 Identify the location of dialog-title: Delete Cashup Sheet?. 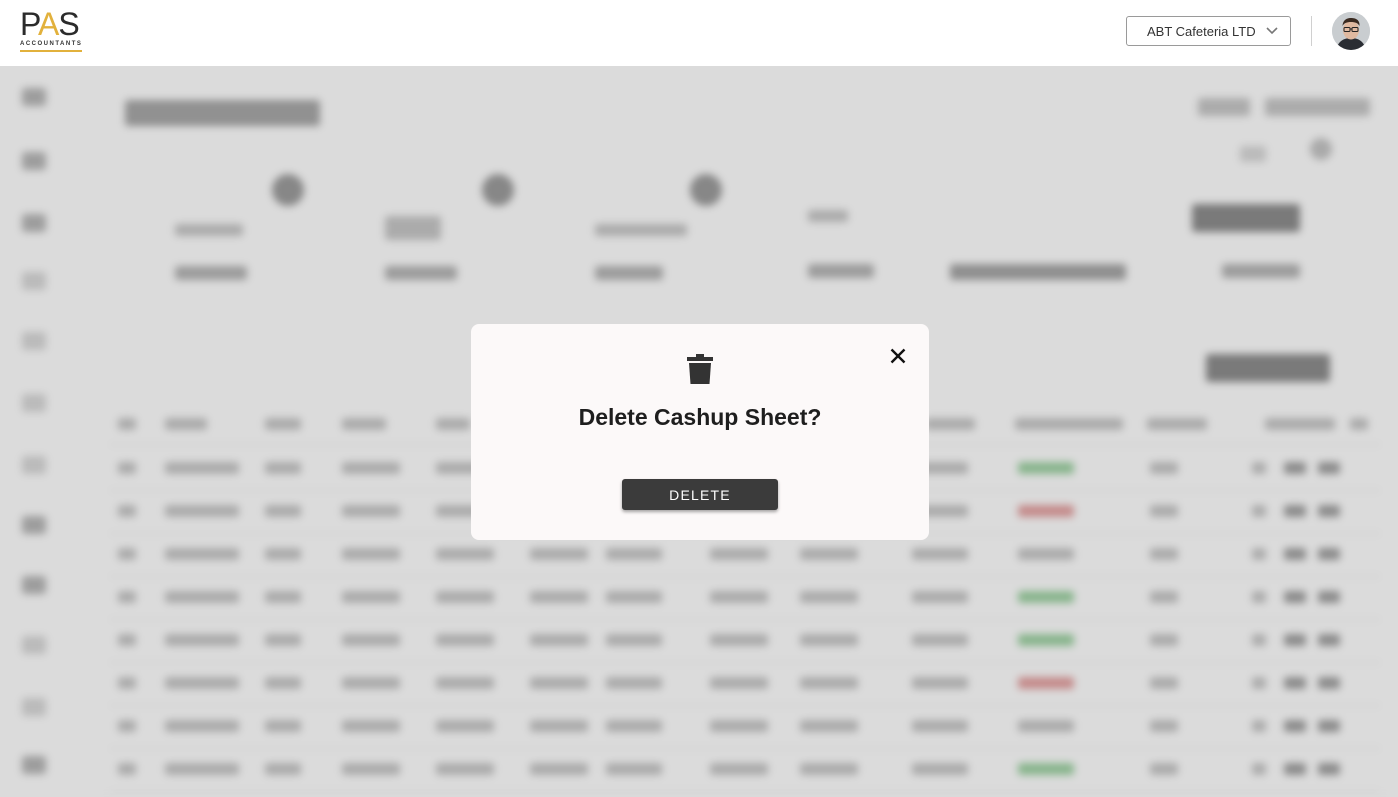
(700, 417).